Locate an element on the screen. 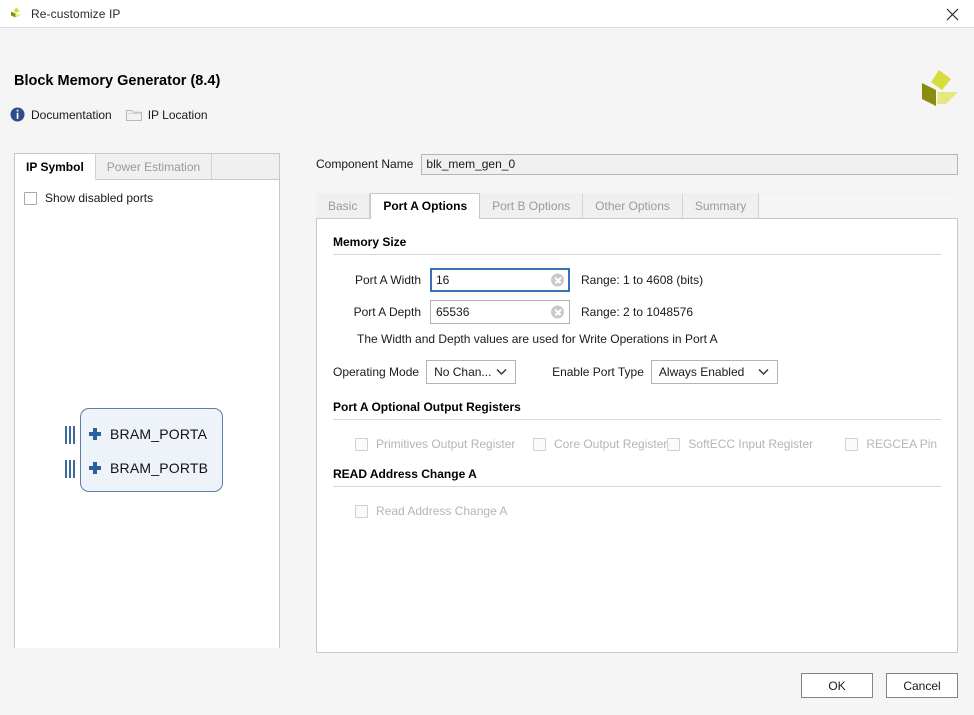  port-a-width-row: Port A Width Range: 1 to 4608 (bits) is located at coordinates (637, 280).